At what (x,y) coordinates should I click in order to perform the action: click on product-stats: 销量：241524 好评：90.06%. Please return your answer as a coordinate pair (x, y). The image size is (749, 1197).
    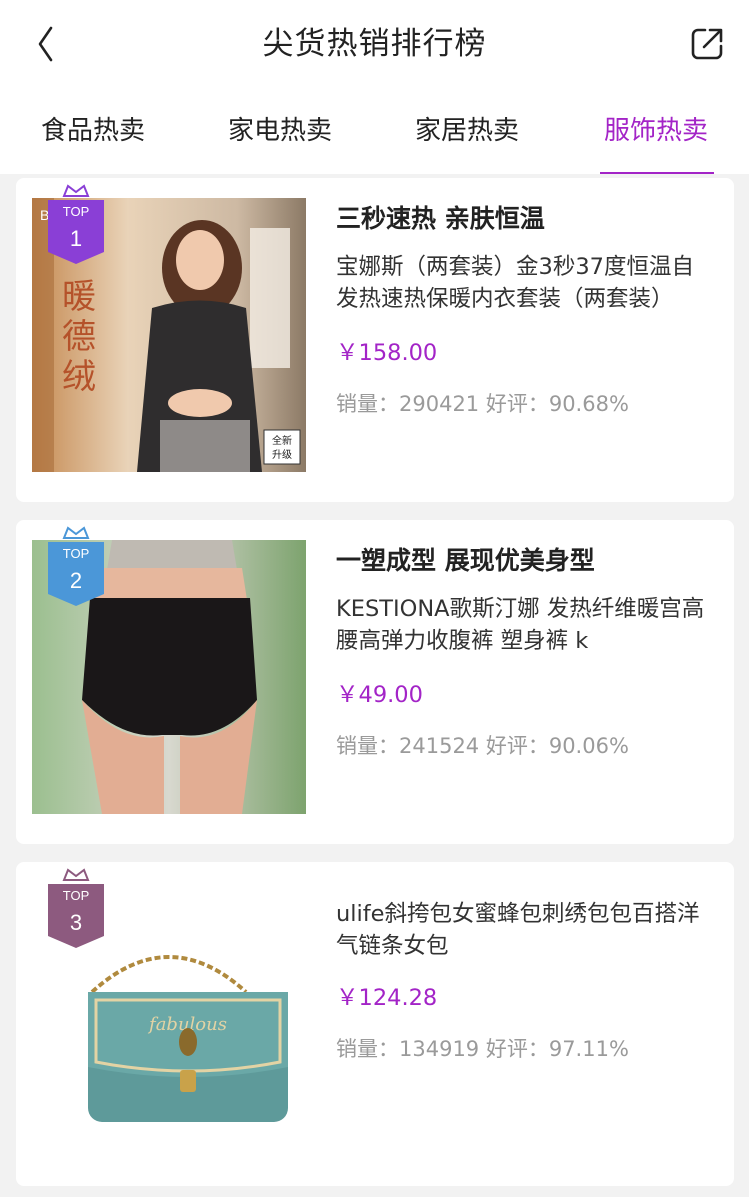
    Looking at the image, I should click on (482, 746).